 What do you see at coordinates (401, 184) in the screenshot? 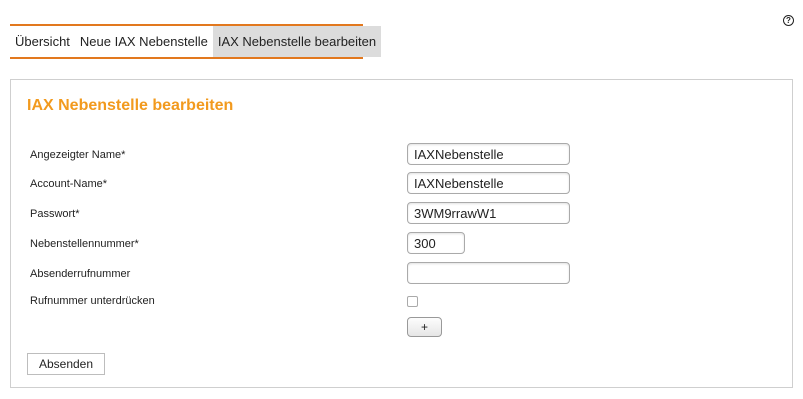
I see `account-name-row: Account-Name*` at bounding box center [401, 184].